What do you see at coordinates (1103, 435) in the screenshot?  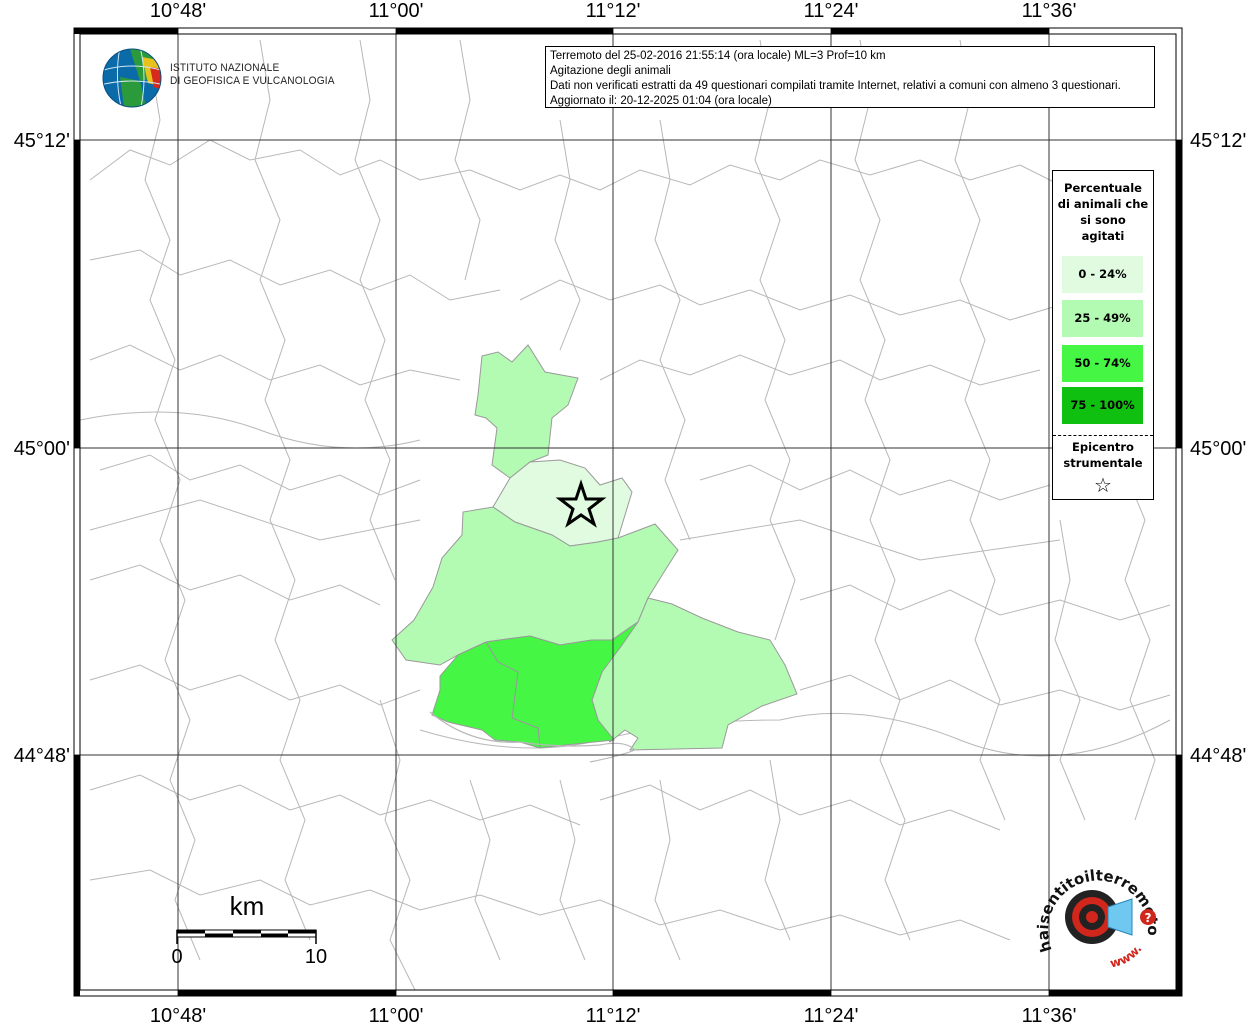 I see `legend-separator` at bounding box center [1103, 435].